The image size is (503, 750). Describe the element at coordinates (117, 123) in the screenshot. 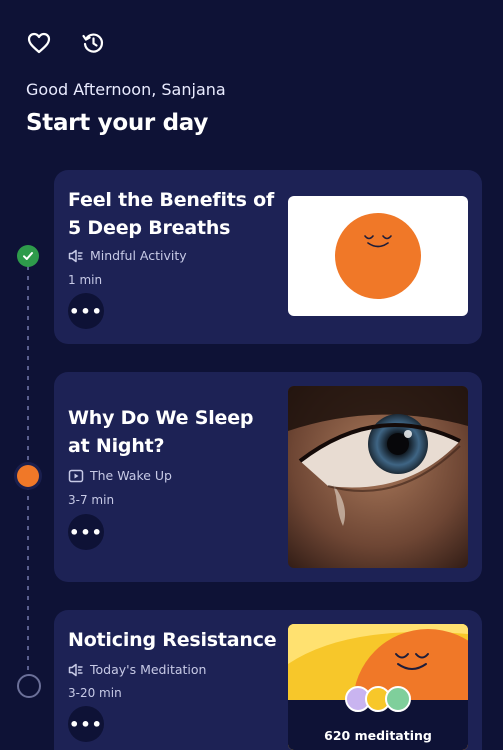

I see `page-title: Start your day` at that location.